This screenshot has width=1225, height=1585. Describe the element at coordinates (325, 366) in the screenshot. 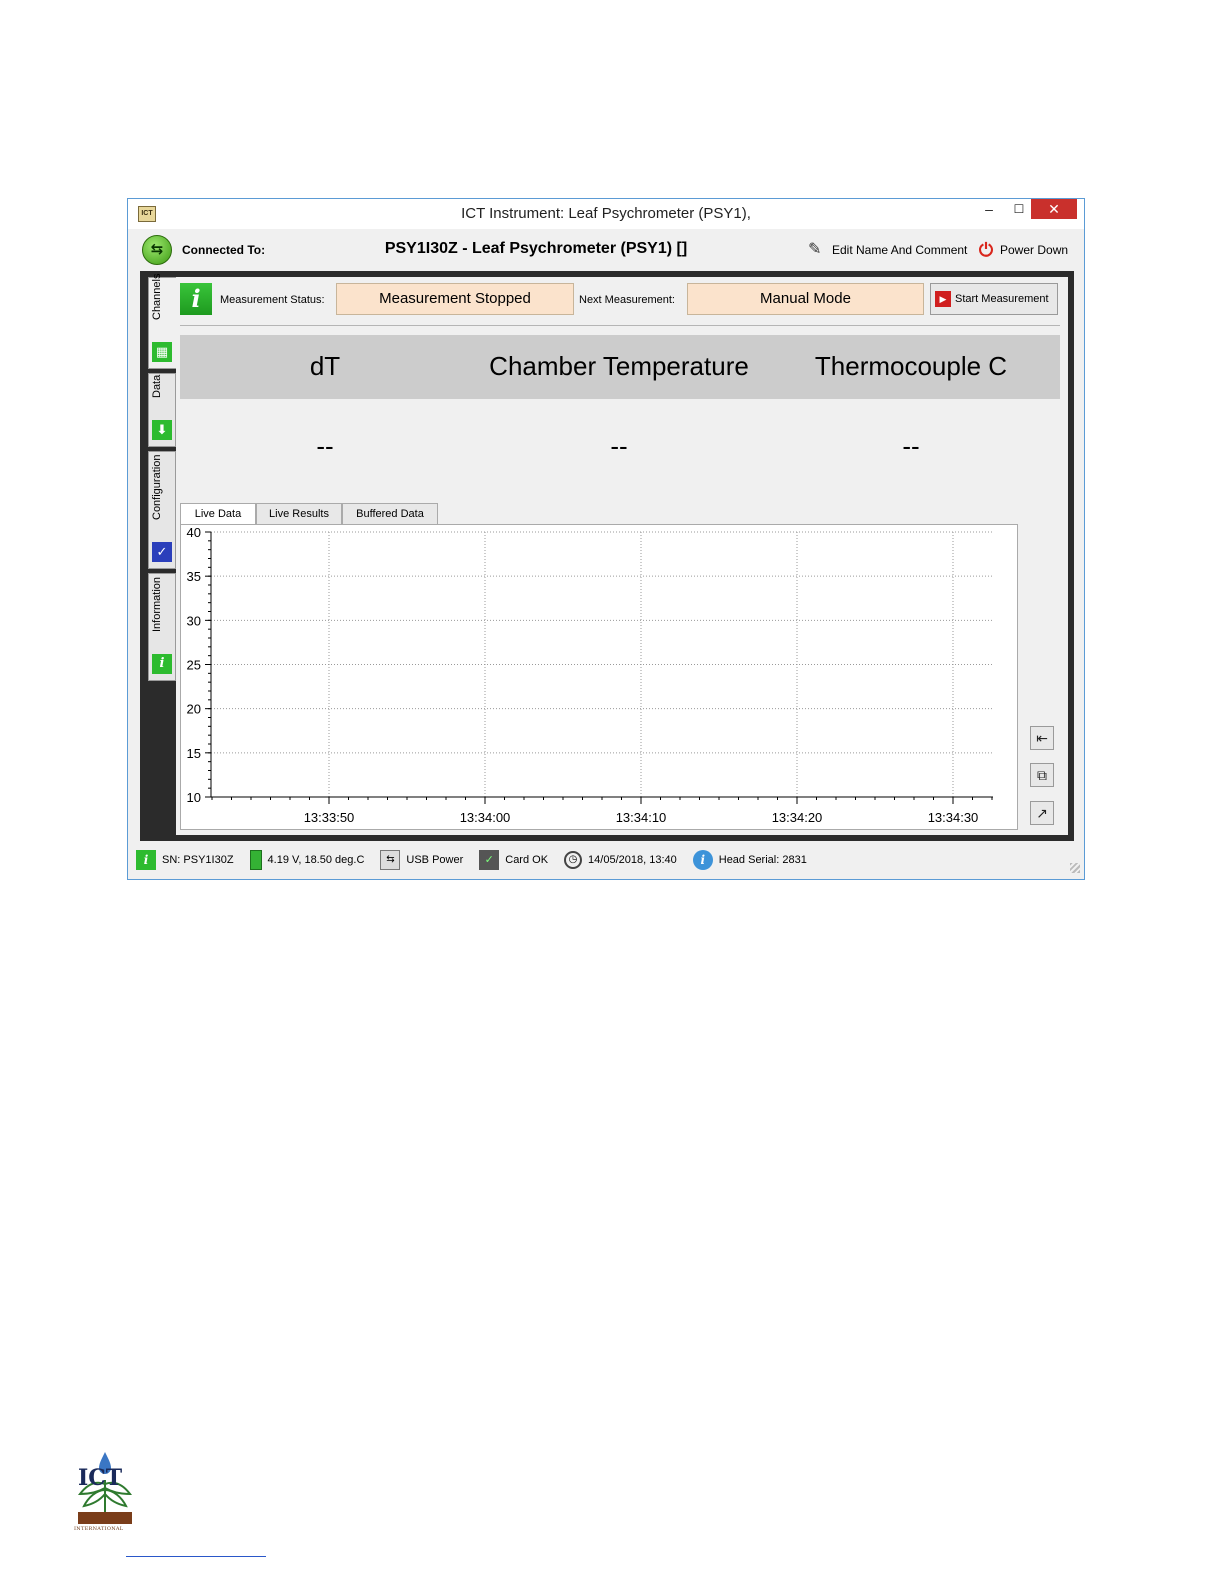

I see `channel-header-dt: dT` at that location.